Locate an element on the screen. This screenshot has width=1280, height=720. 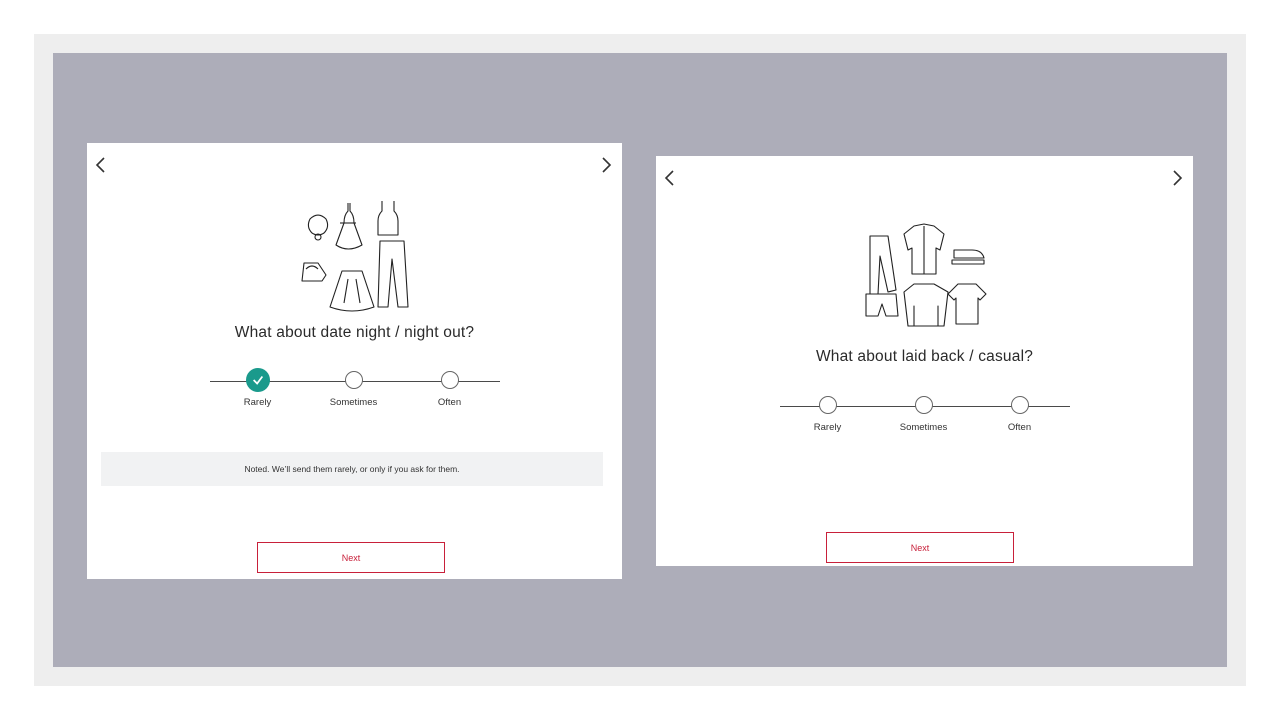
check-icon is located at coordinates (257, 380).